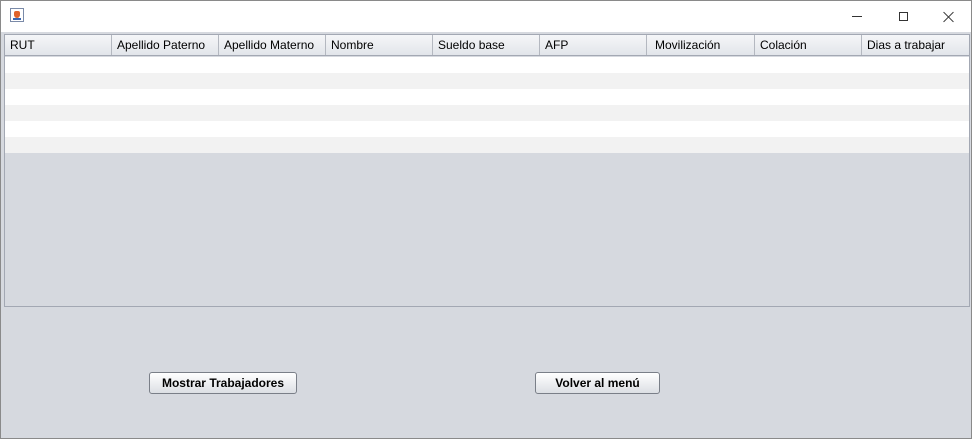 The height and width of the screenshot is (439, 972). Describe the element at coordinates (17, 15) in the screenshot. I see `java-cup-icon` at that location.